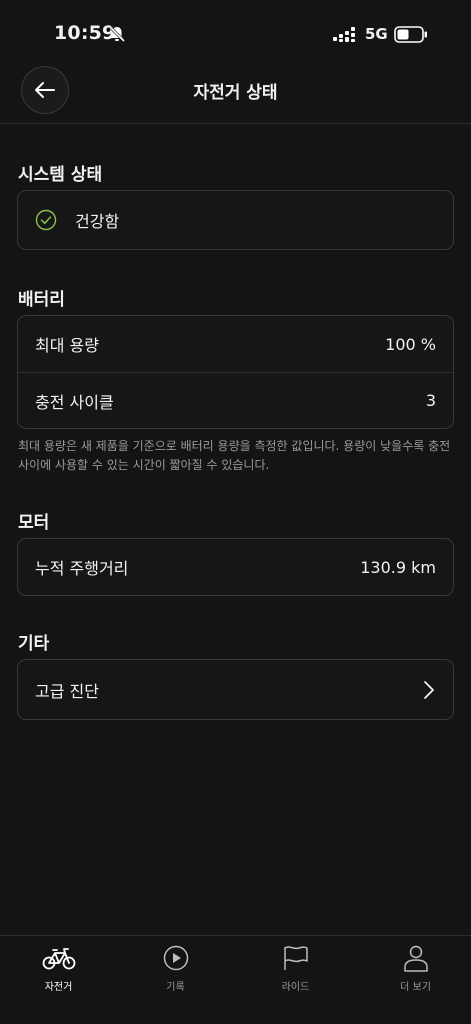  What do you see at coordinates (34, 644) in the screenshot?
I see `other-title: 기타` at bounding box center [34, 644].